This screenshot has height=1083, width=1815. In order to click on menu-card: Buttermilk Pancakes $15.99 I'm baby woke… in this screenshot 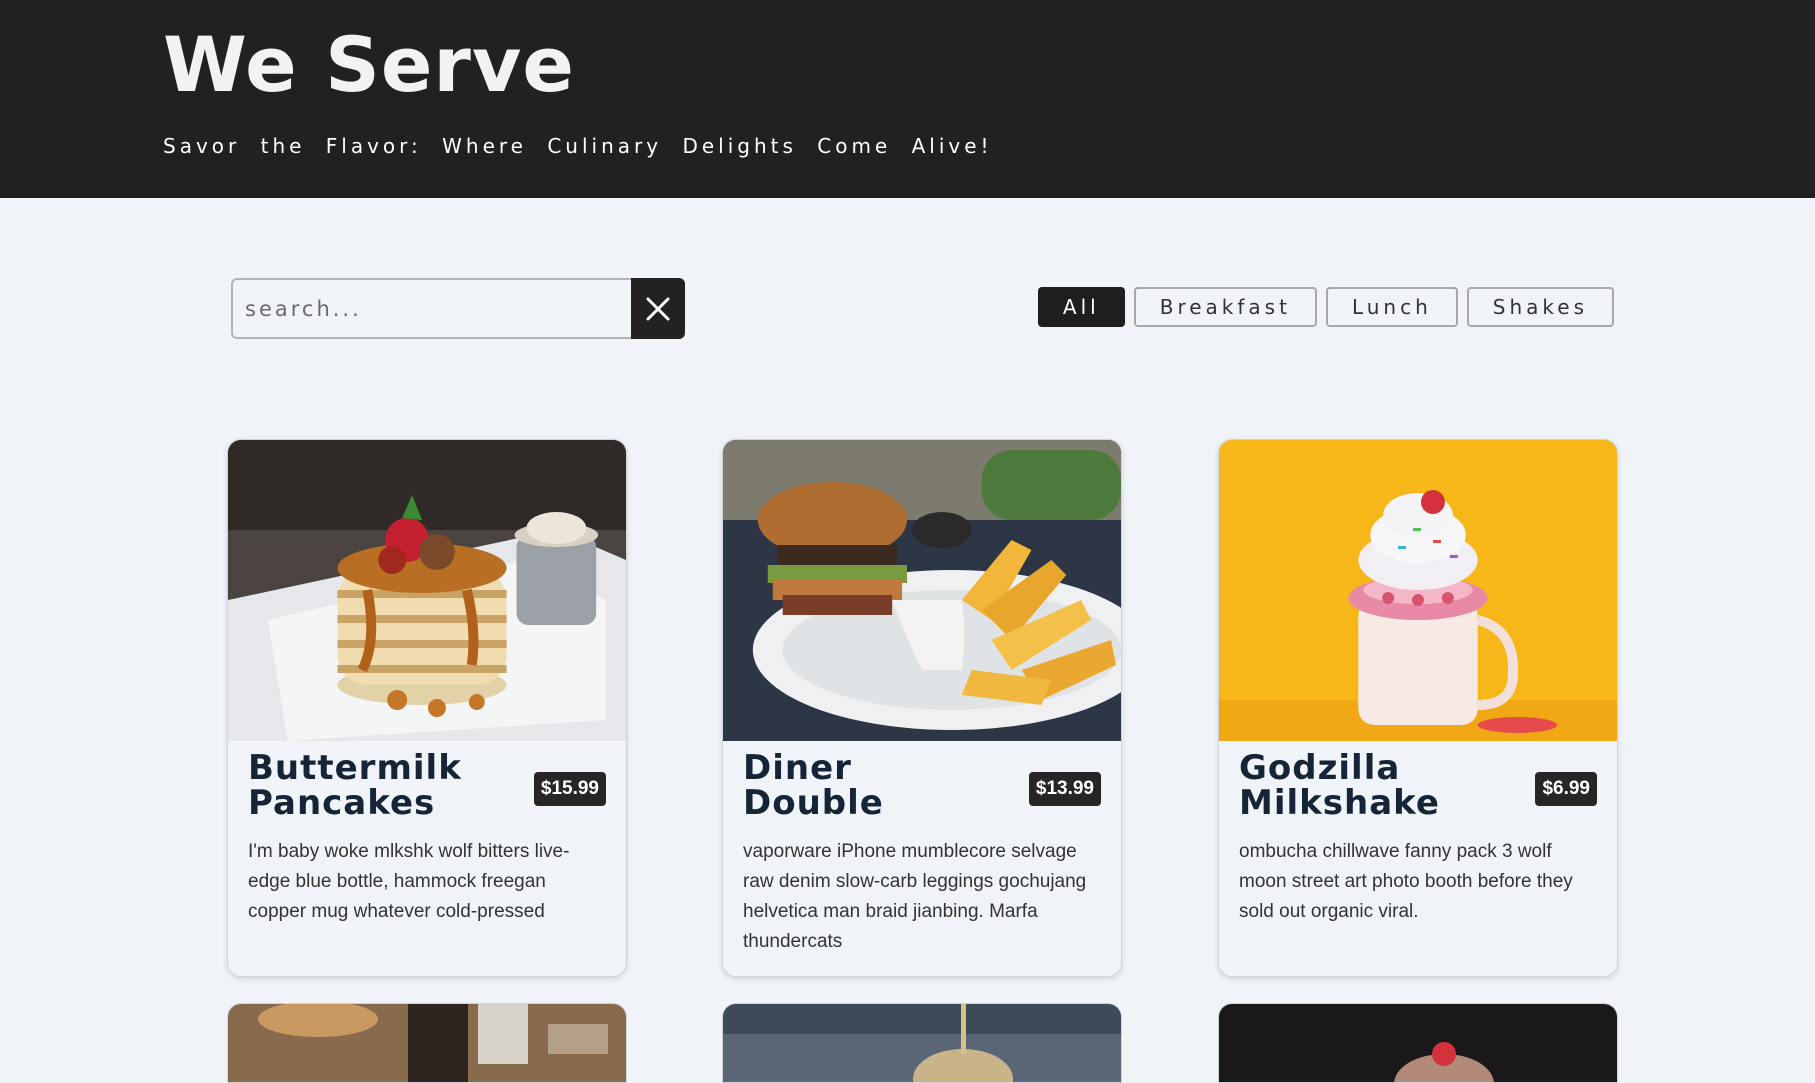, I will do `click(427, 708)`.